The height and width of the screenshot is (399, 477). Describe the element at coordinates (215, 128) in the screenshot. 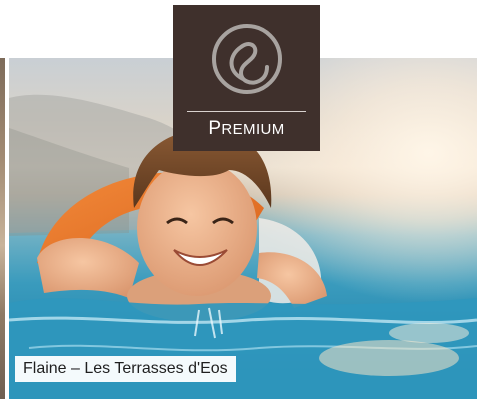

I see `premium-label-initial: P` at that location.